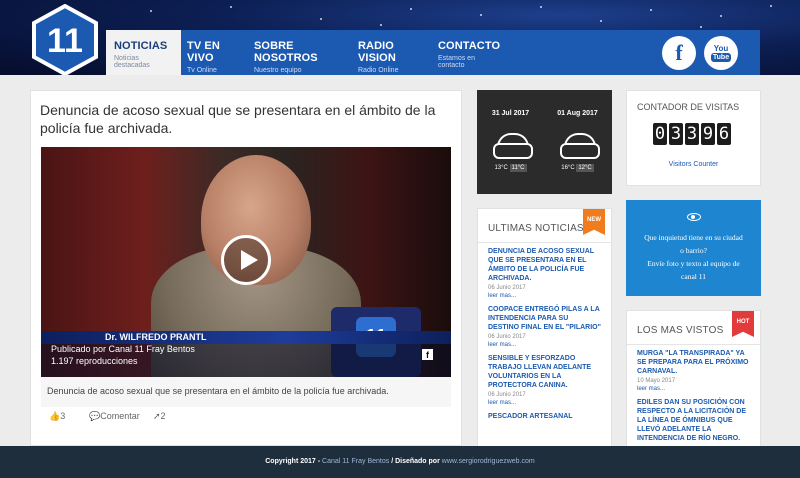  What do you see at coordinates (123, 349) in the screenshot?
I see `video-published-by: Publicado por Canal 11 Fray Bentos` at bounding box center [123, 349].